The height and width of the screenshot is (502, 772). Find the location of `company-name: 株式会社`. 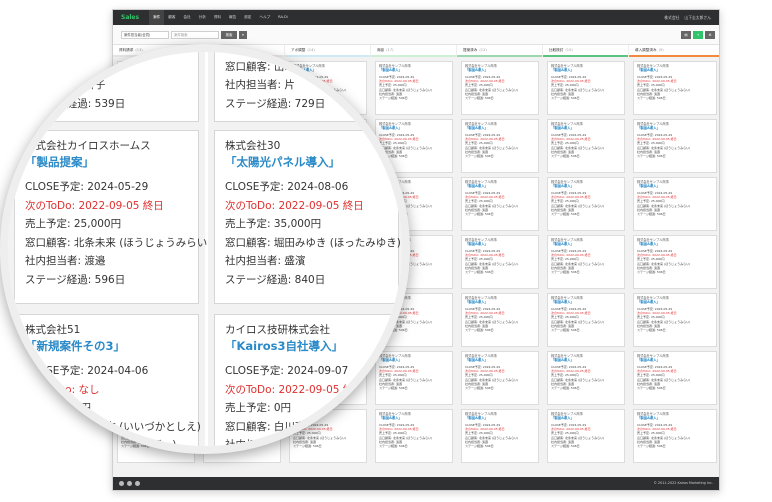

company-name: 株式会社 is located at coordinates (672, 17).